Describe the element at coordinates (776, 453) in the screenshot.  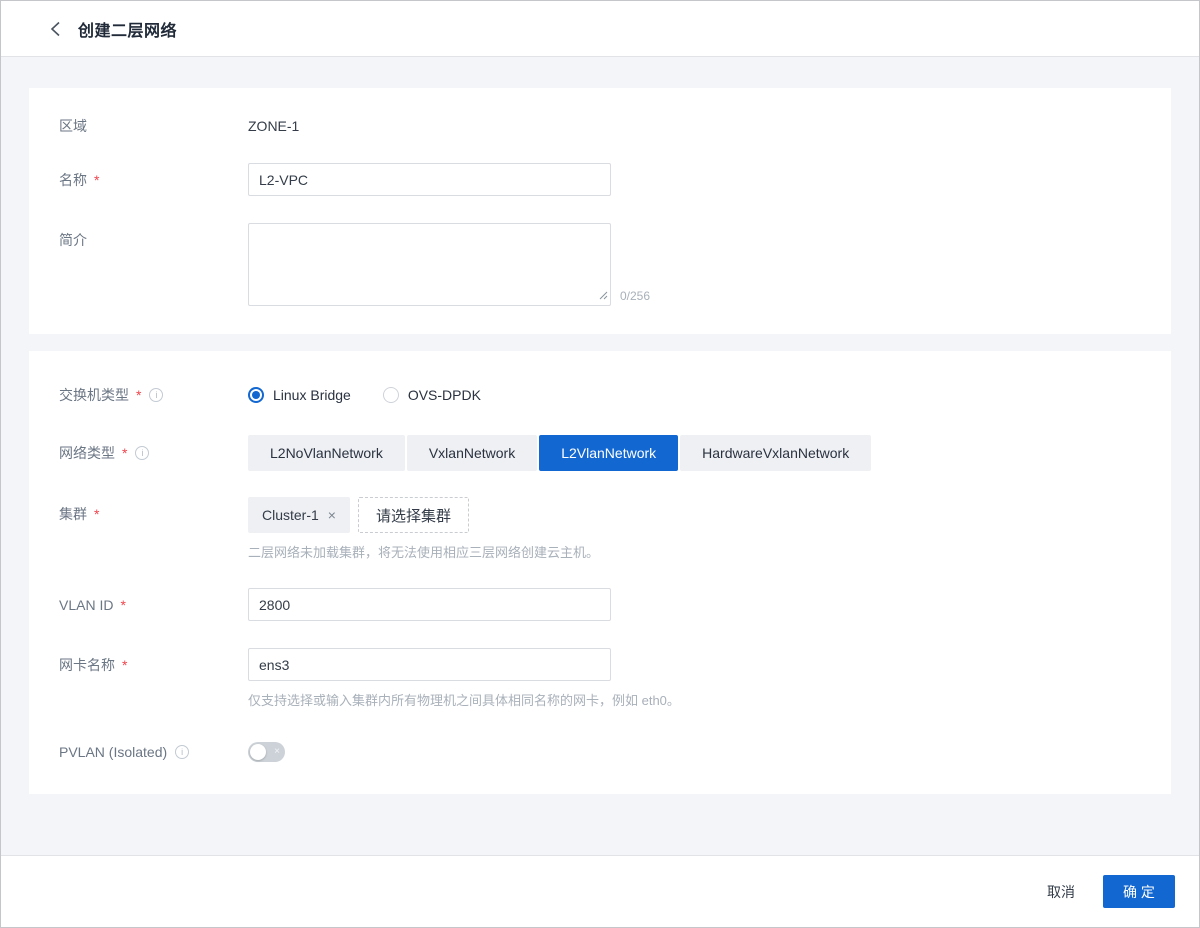
I see `network-type-option-hardwarevxlan: HardwareVxlanNetwork` at that location.